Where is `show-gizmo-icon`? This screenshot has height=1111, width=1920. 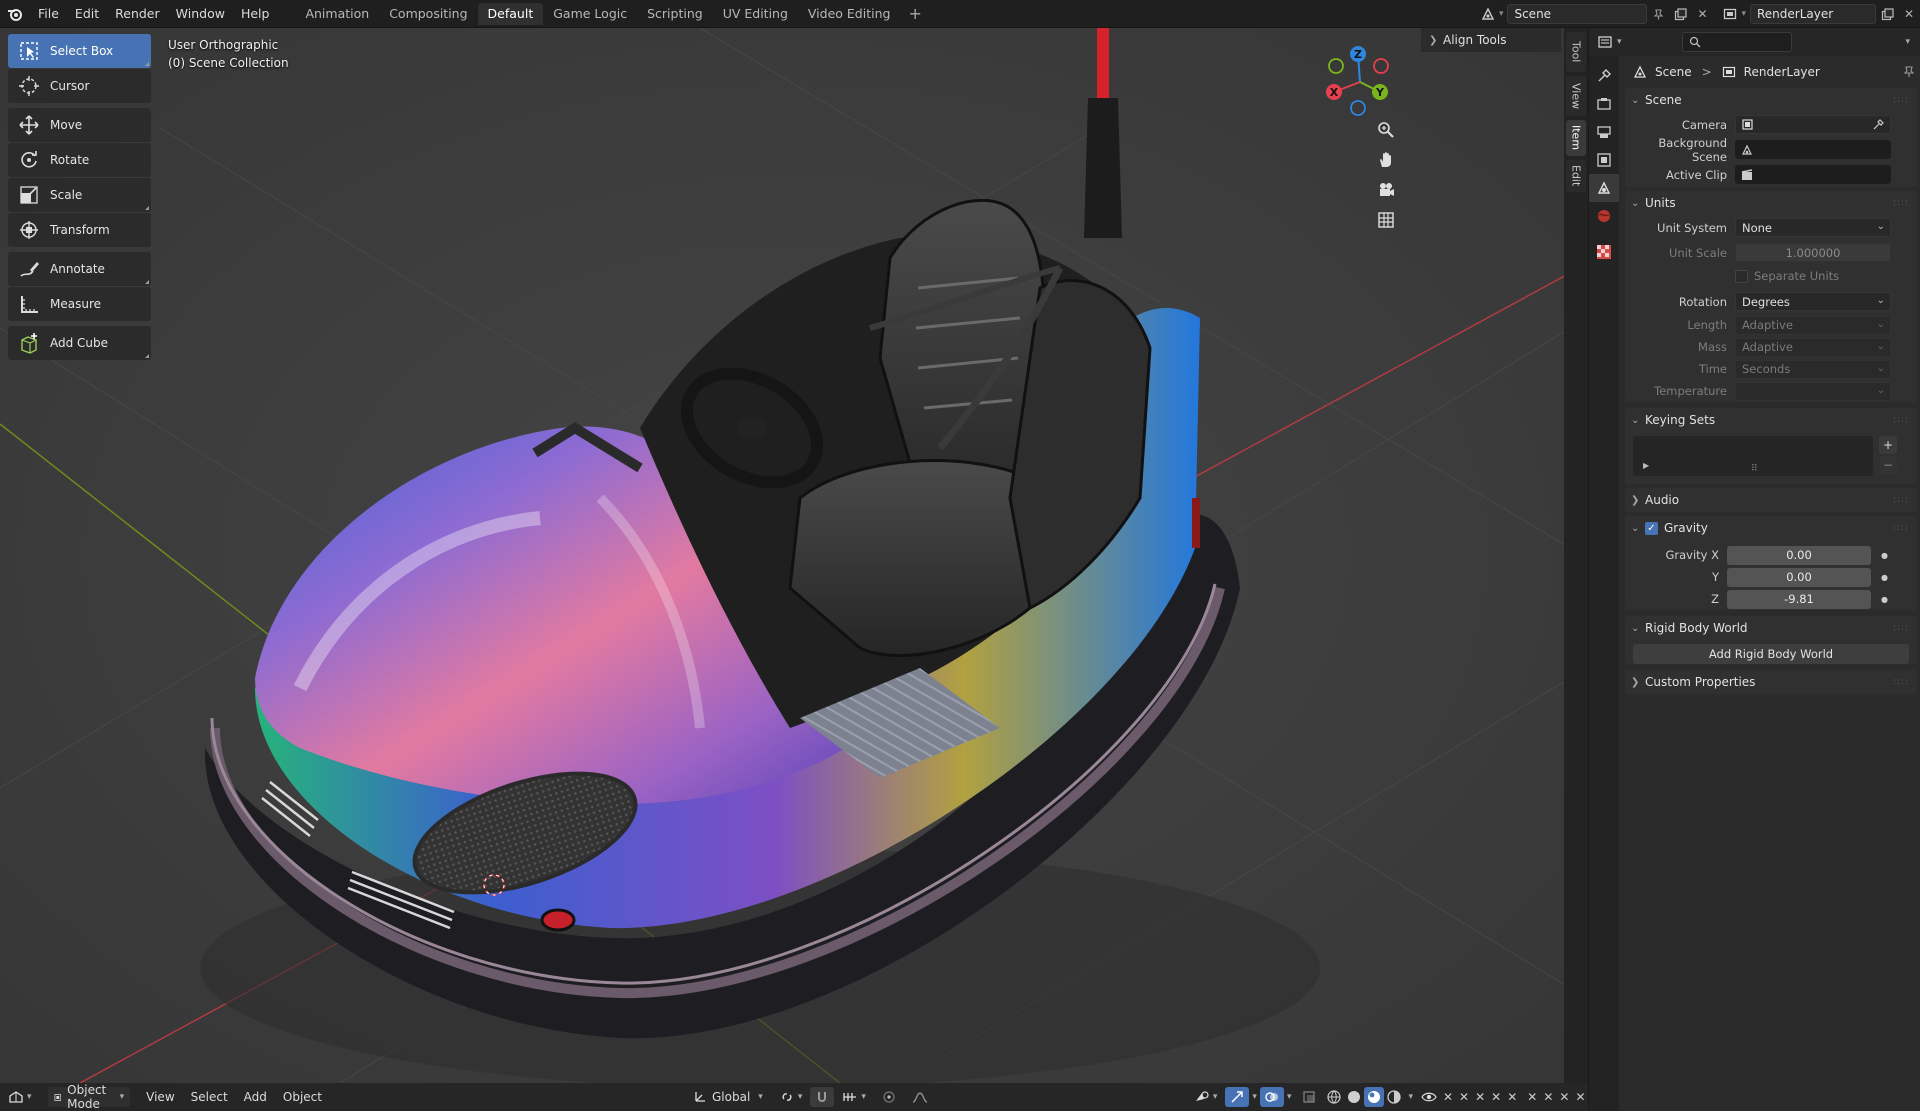
show-gizmo-icon is located at coordinates (1237, 1097).